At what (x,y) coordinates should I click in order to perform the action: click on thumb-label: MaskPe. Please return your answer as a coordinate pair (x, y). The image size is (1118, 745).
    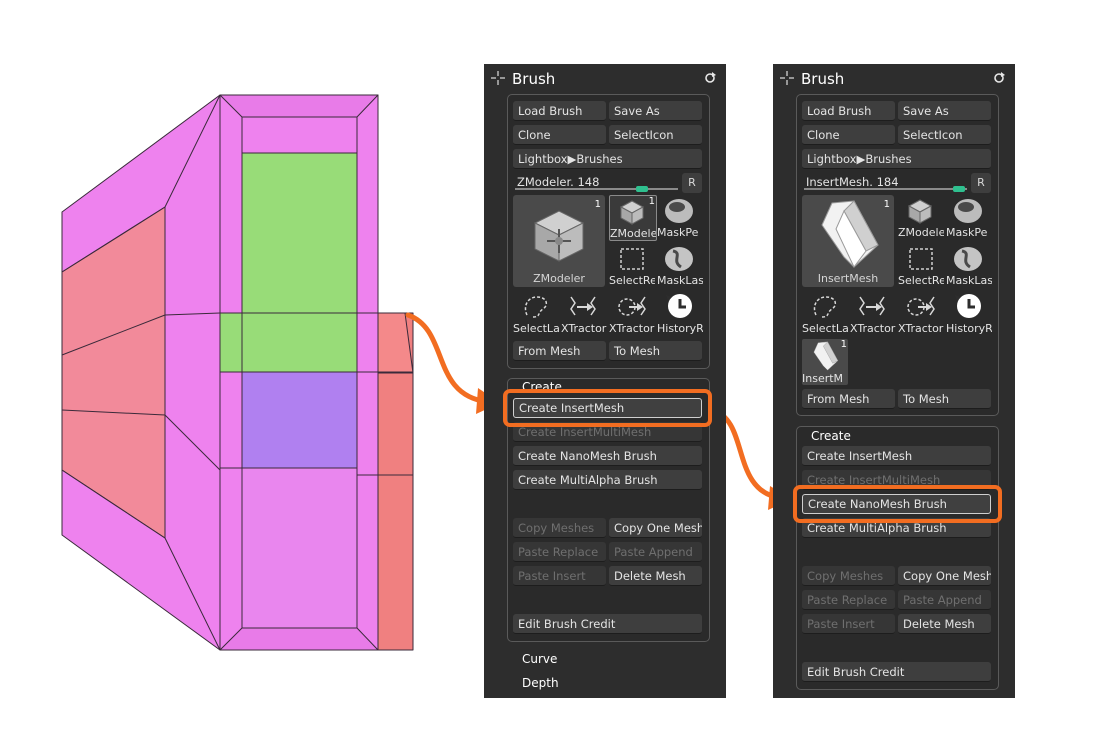
    Looking at the image, I should click on (678, 232).